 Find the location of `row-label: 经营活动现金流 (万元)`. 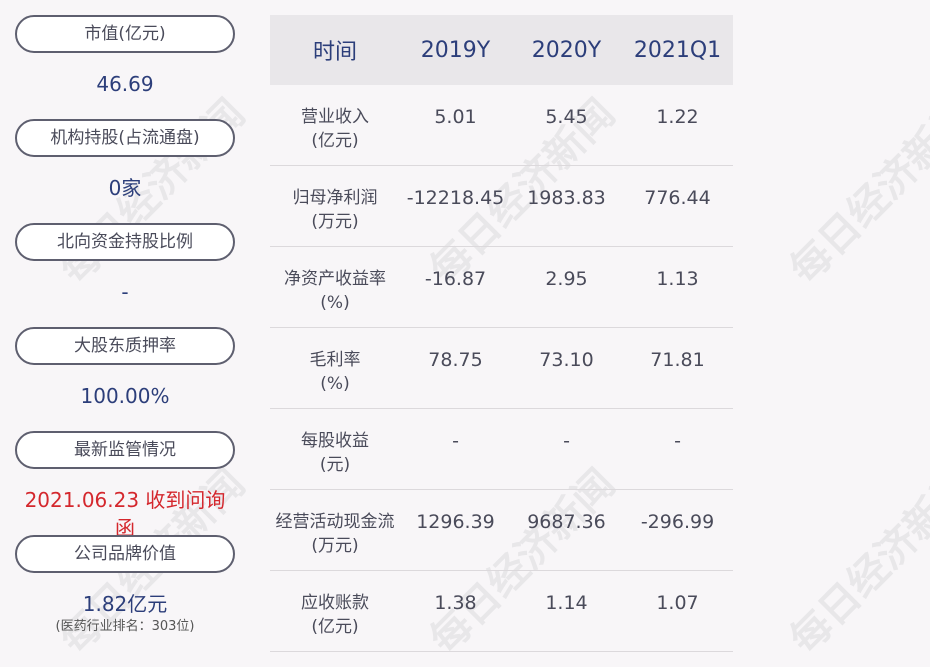

row-label: 经营活动现金流 (万元) is located at coordinates (335, 534).